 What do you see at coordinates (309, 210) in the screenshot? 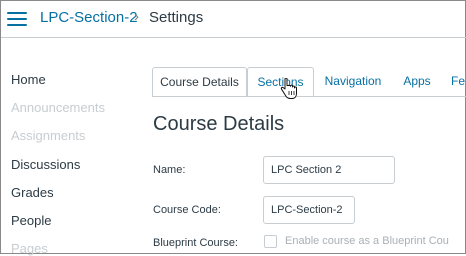
I see `course-code-field: LPC-Section-2` at bounding box center [309, 210].